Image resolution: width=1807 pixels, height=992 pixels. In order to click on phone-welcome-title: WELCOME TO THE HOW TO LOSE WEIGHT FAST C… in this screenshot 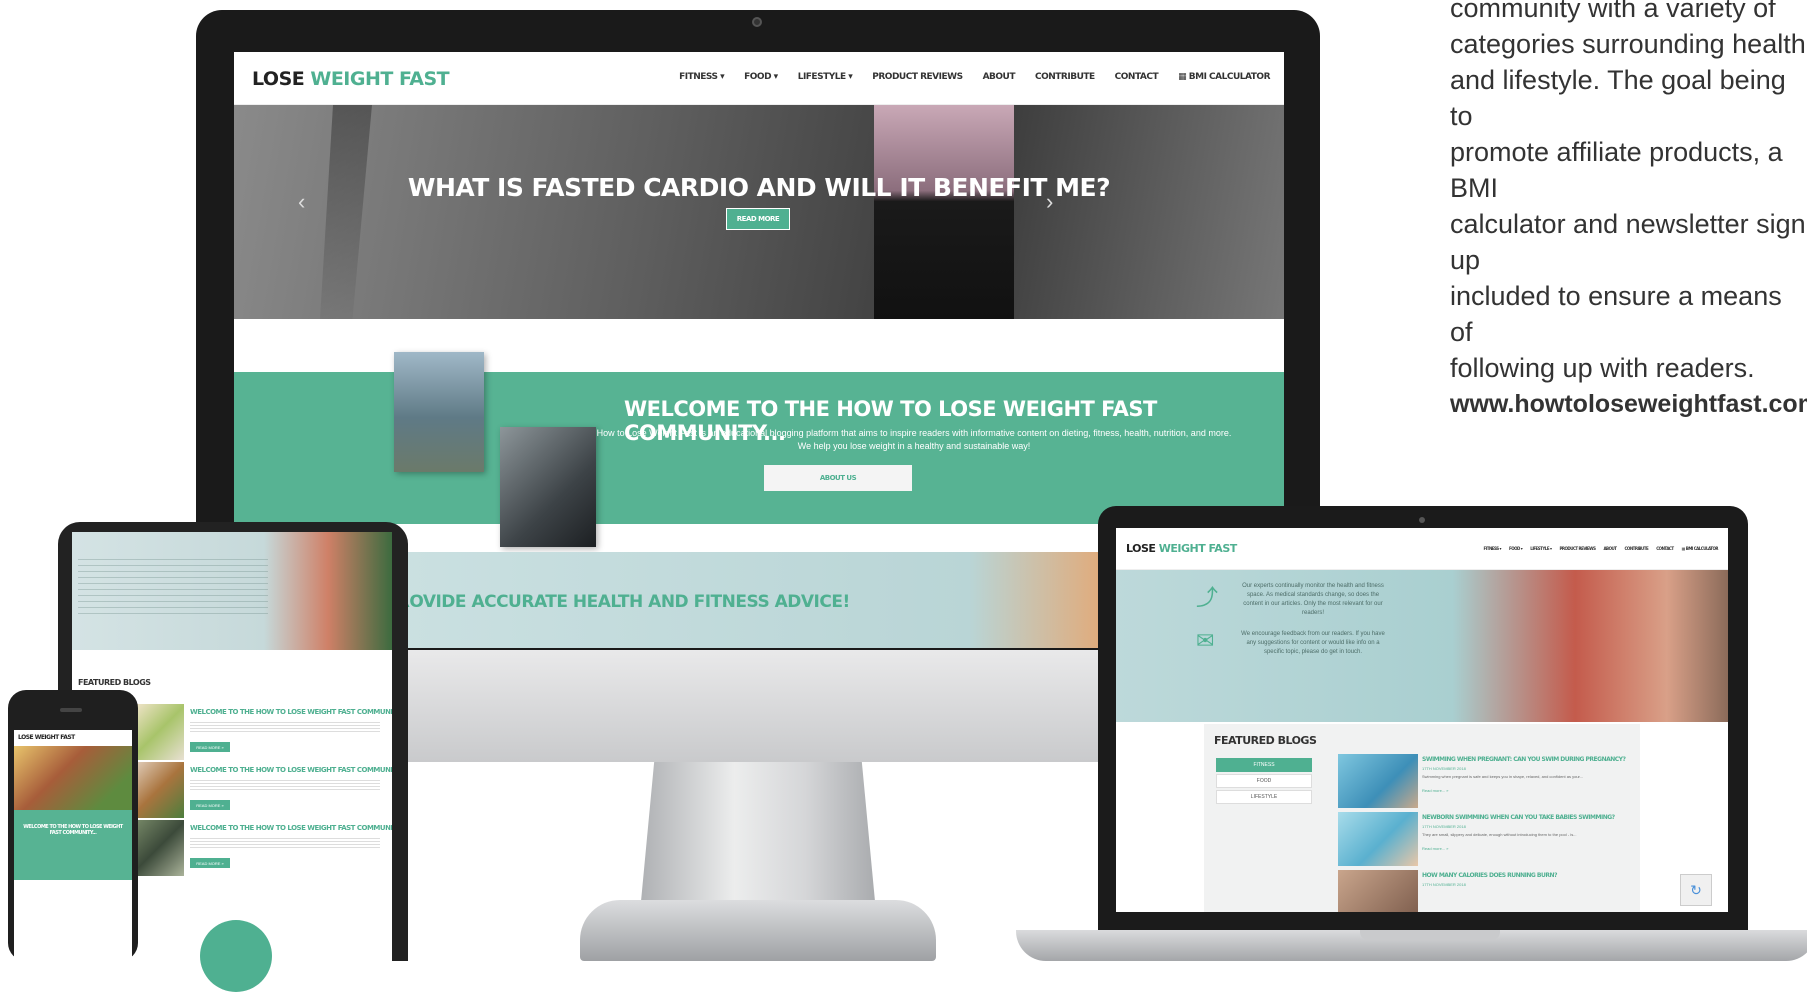, I will do `click(73, 830)`.